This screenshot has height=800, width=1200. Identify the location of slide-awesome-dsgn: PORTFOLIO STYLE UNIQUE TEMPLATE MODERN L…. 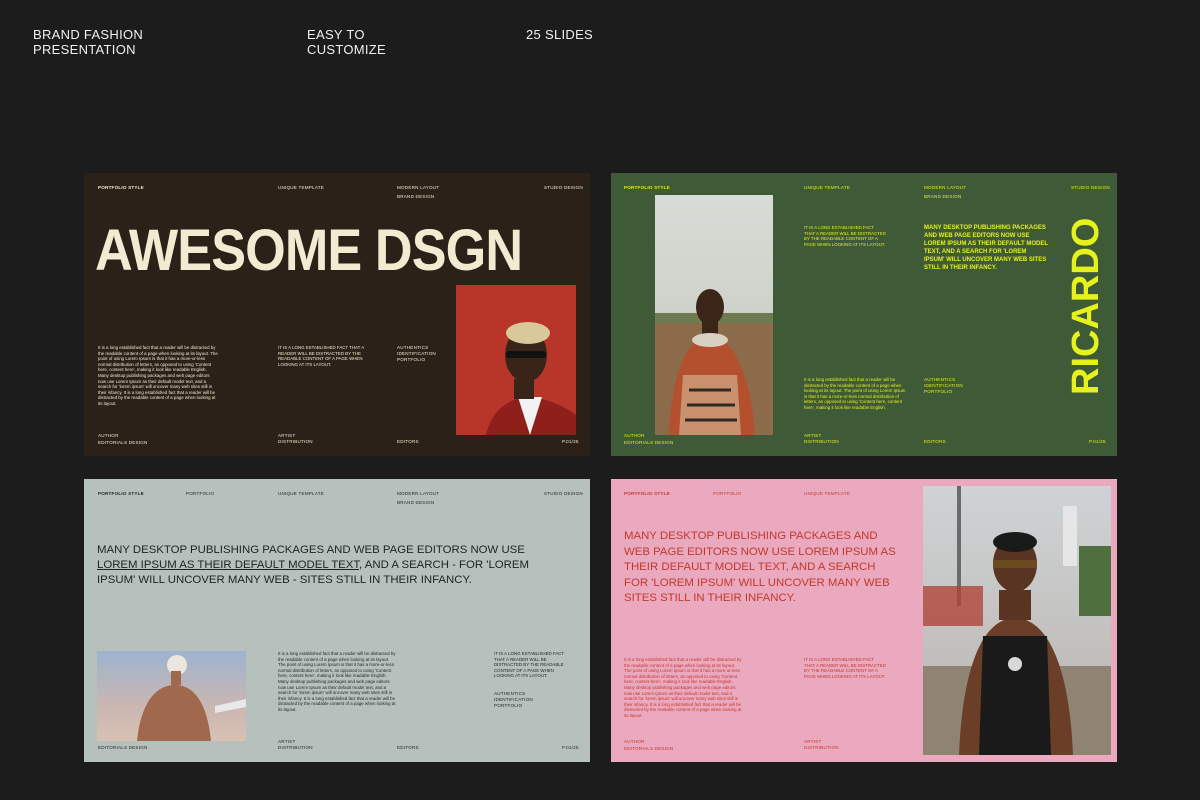
(337, 314).